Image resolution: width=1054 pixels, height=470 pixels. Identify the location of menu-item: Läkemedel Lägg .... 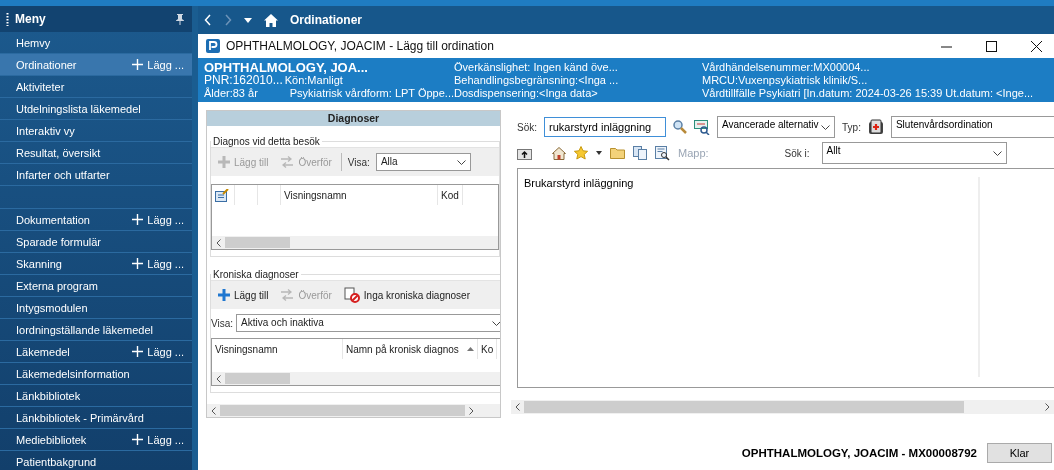
(96, 352).